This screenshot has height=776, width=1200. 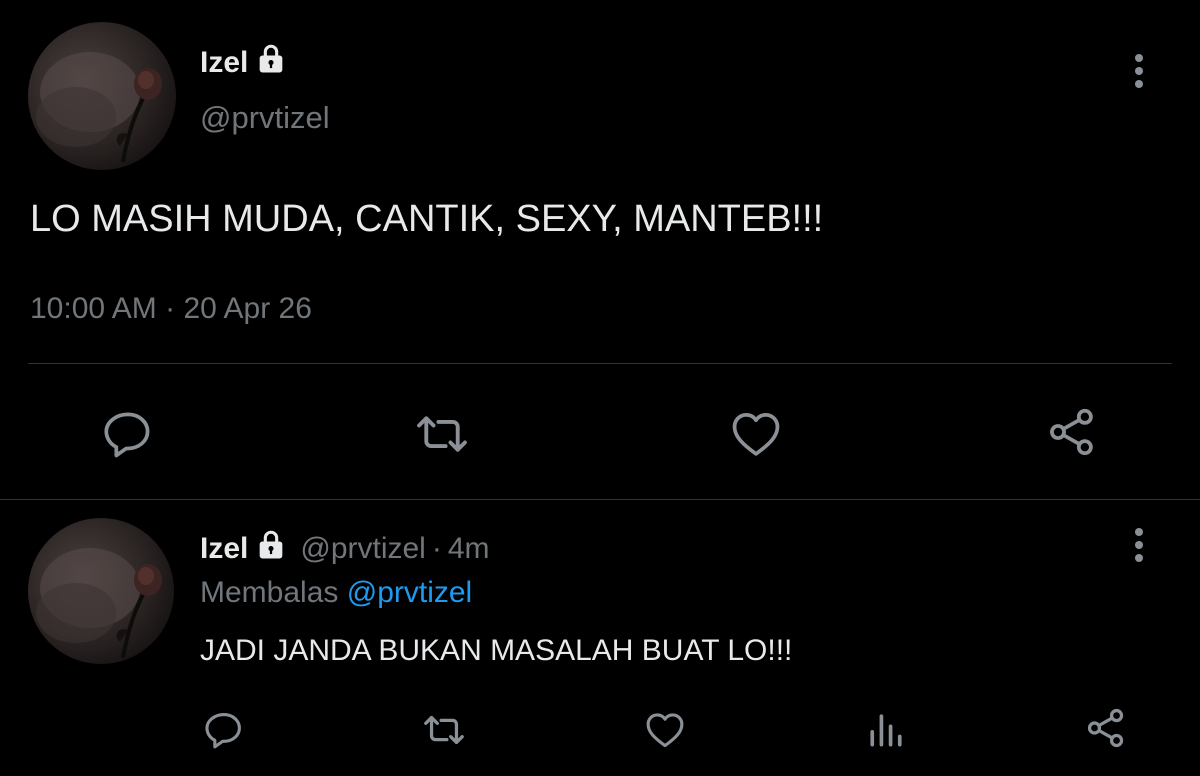 What do you see at coordinates (427, 219) in the screenshot?
I see `tweet-text: LO MASIH MUDA, CANTIK, SEXY, MANTEB!!!` at bounding box center [427, 219].